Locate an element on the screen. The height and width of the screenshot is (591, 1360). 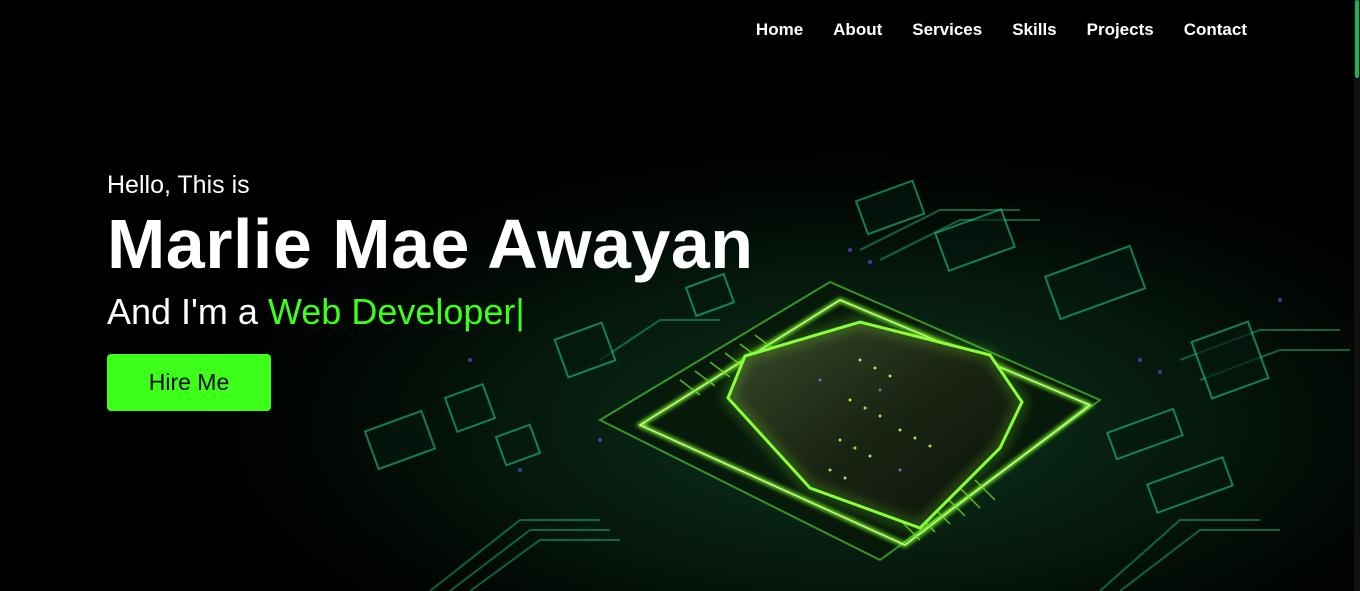
hero-name: Marlie Mae Awayan is located at coordinates (430, 244).